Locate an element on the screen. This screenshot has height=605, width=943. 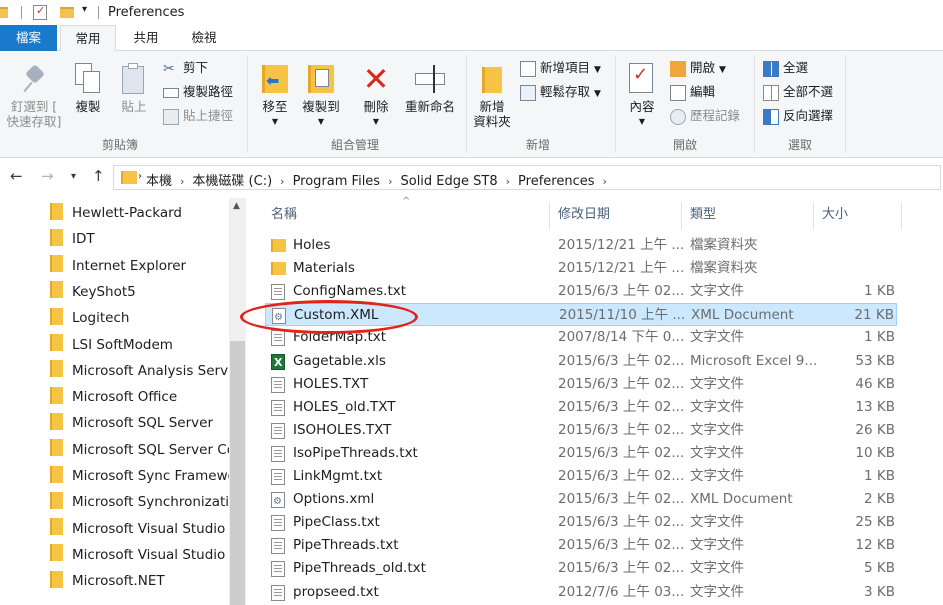
file-row: LinkMgmt.txt 2015/6/3 上午 02... 文字文件 1 KB is located at coordinates (581, 476).